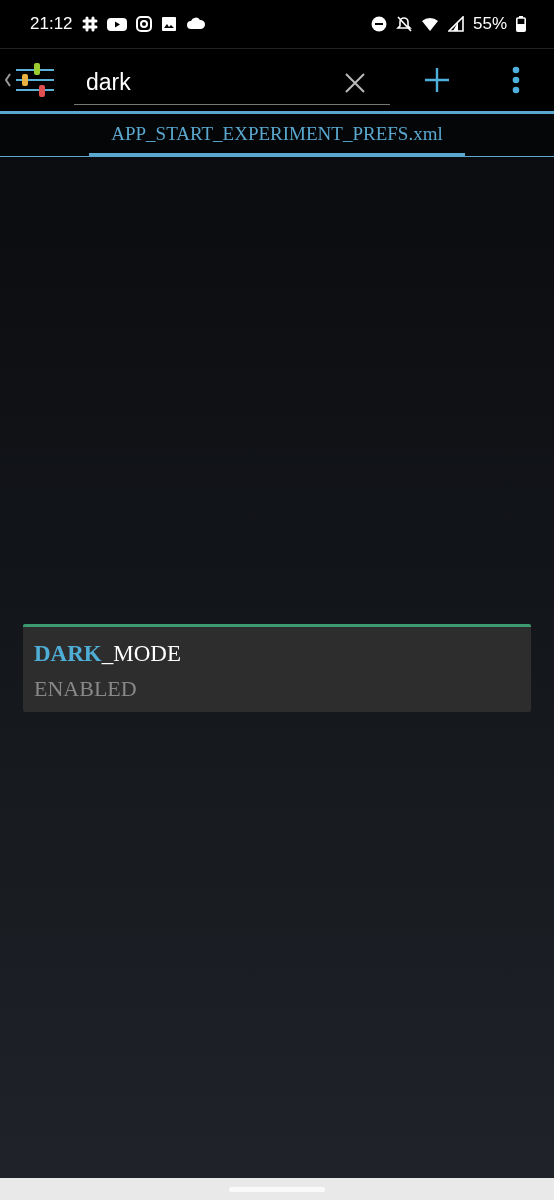  I want to click on hash-icon, so click(89, 24).